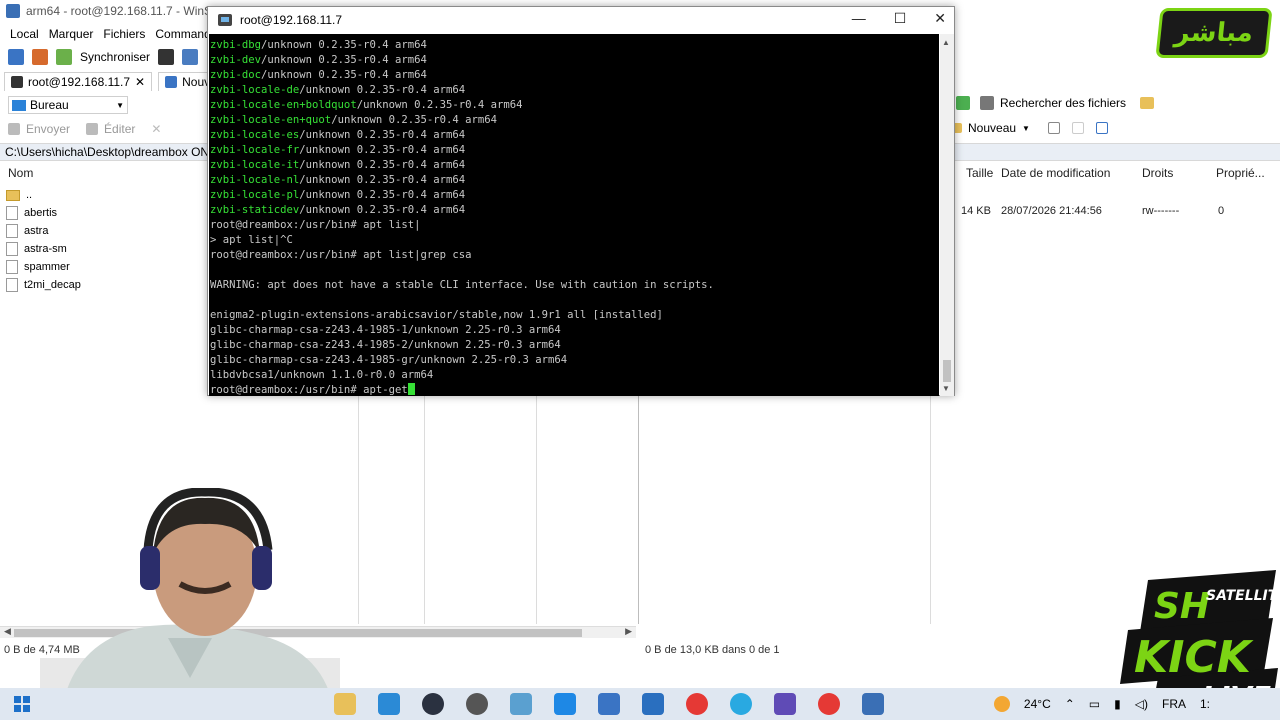 The height and width of the screenshot is (720, 1280). I want to click on scrollbar-thumb, so click(947, 371).